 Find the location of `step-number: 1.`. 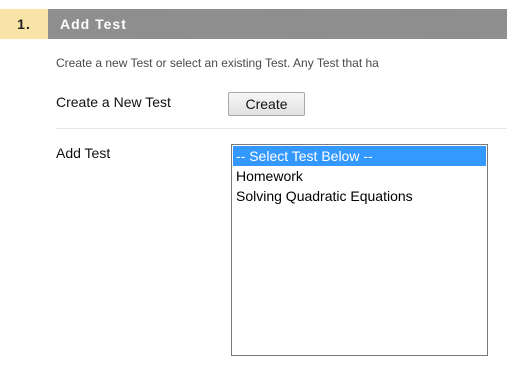

step-number: 1. is located at coordinates (24, 24).